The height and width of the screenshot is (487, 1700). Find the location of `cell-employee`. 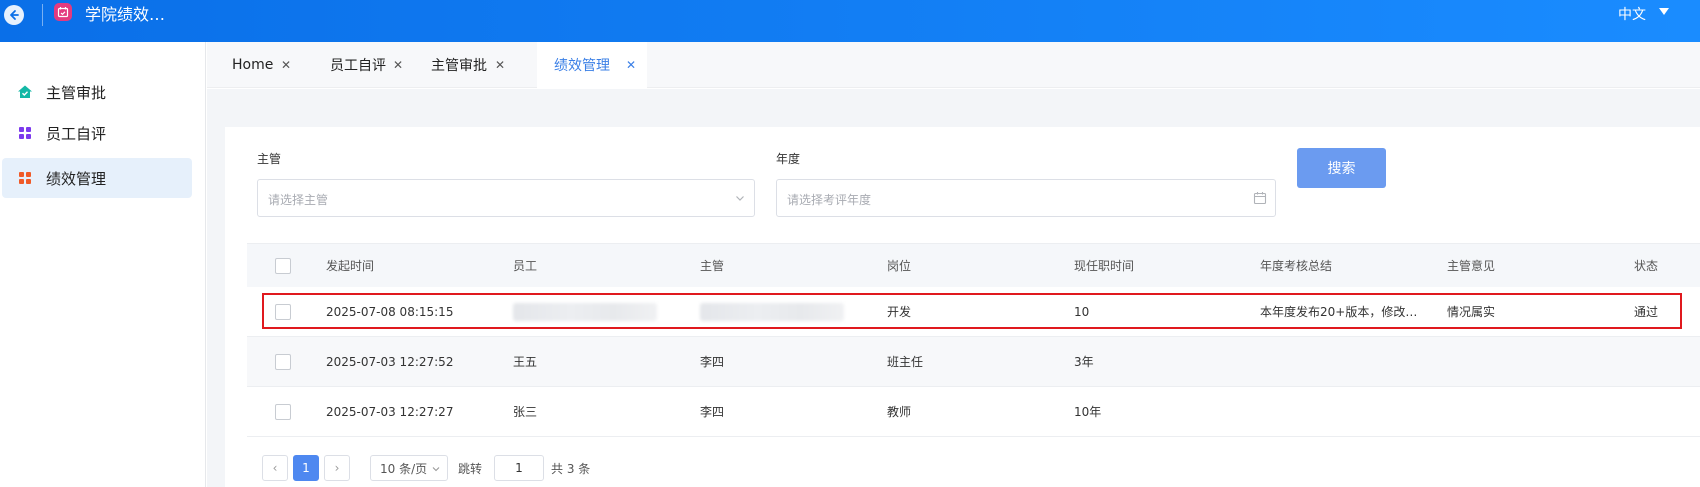

cell-employee is located at coordinates (585, 311).